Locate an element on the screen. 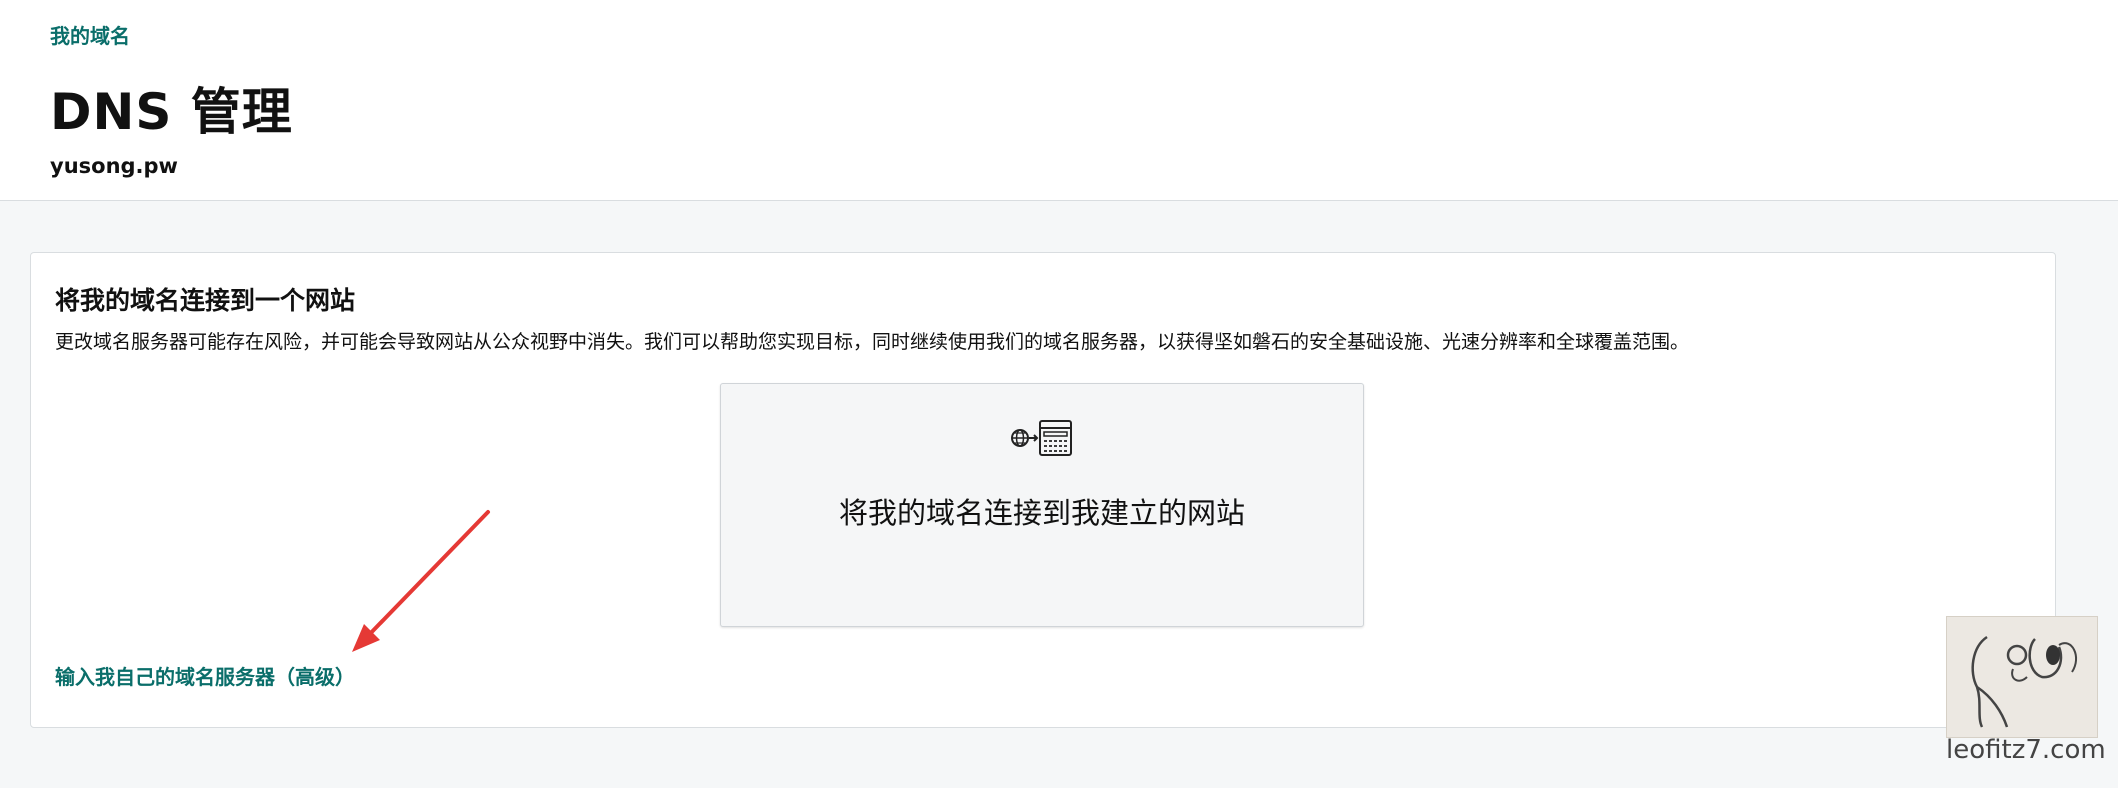 This screenshot has width=2118, height=788. dog-sketch-logo is located at coordinates (2022, 677).